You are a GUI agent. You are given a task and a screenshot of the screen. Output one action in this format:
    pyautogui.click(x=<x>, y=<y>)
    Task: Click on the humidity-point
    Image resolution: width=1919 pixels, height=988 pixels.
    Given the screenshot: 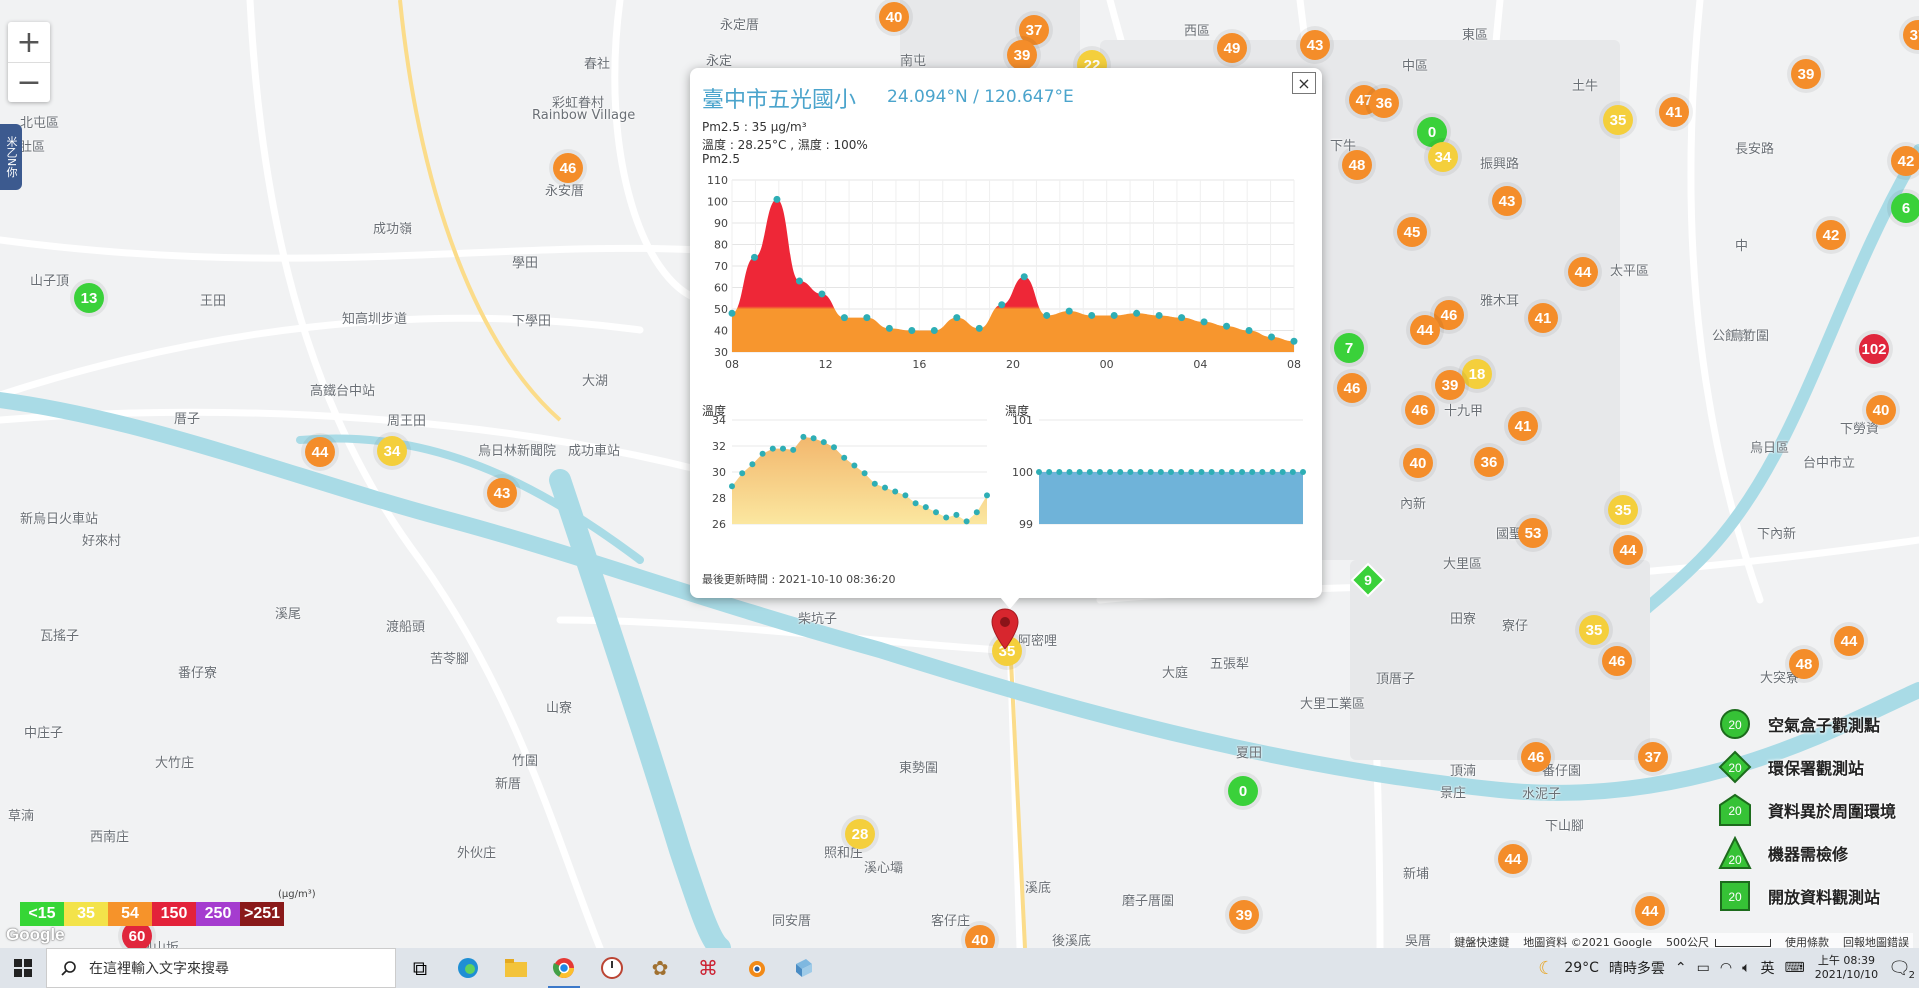 What is the action you would take?
    pyautogui.click(x=1049, y=472)
    